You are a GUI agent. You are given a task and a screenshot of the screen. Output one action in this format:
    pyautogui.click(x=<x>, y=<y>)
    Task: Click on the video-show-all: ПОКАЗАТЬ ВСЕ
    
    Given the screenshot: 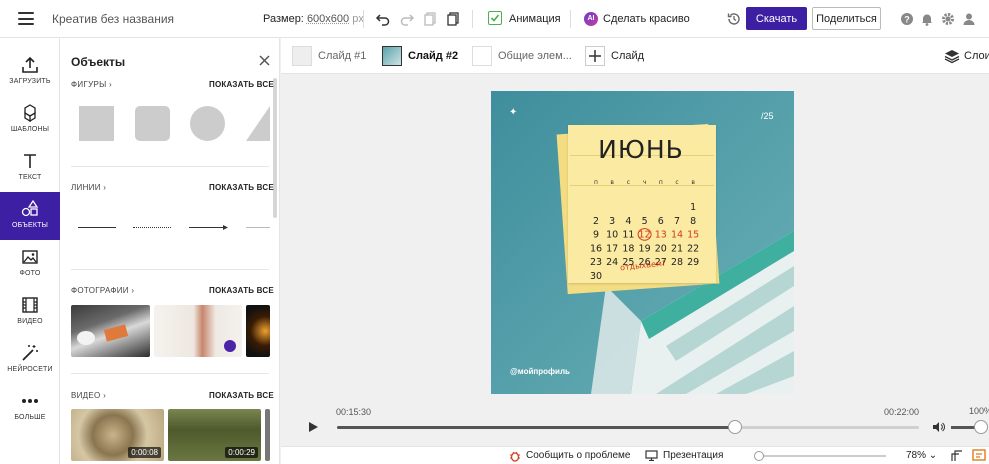 What is the action you would take?
    pyautogui.click(x=241, y=395)
    